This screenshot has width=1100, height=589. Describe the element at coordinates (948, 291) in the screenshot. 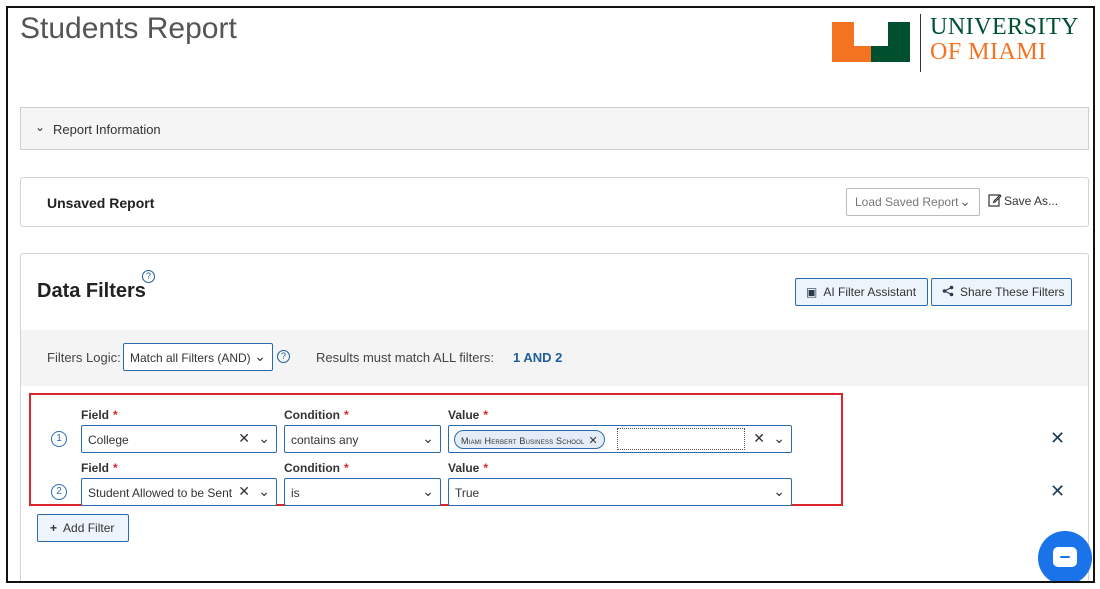

I see `share-icon` at that location.